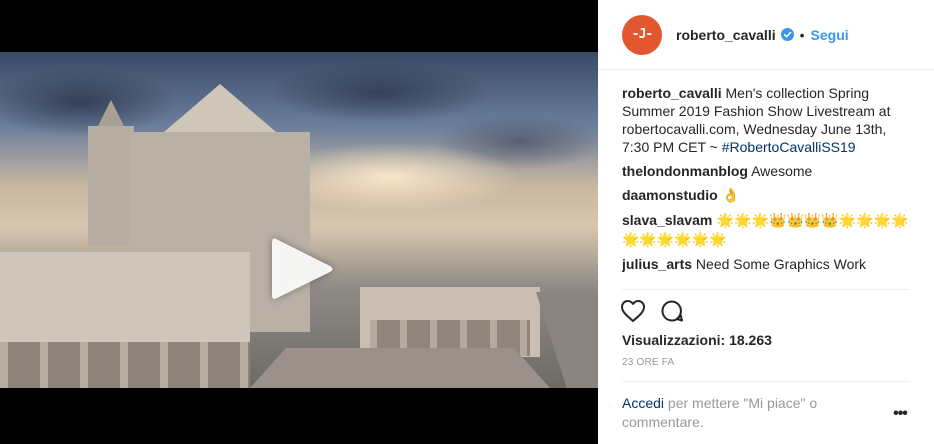 This screenshot has height=444, width=934. I want to click on timestamp: 23 ORE FA, so click(648, 362).